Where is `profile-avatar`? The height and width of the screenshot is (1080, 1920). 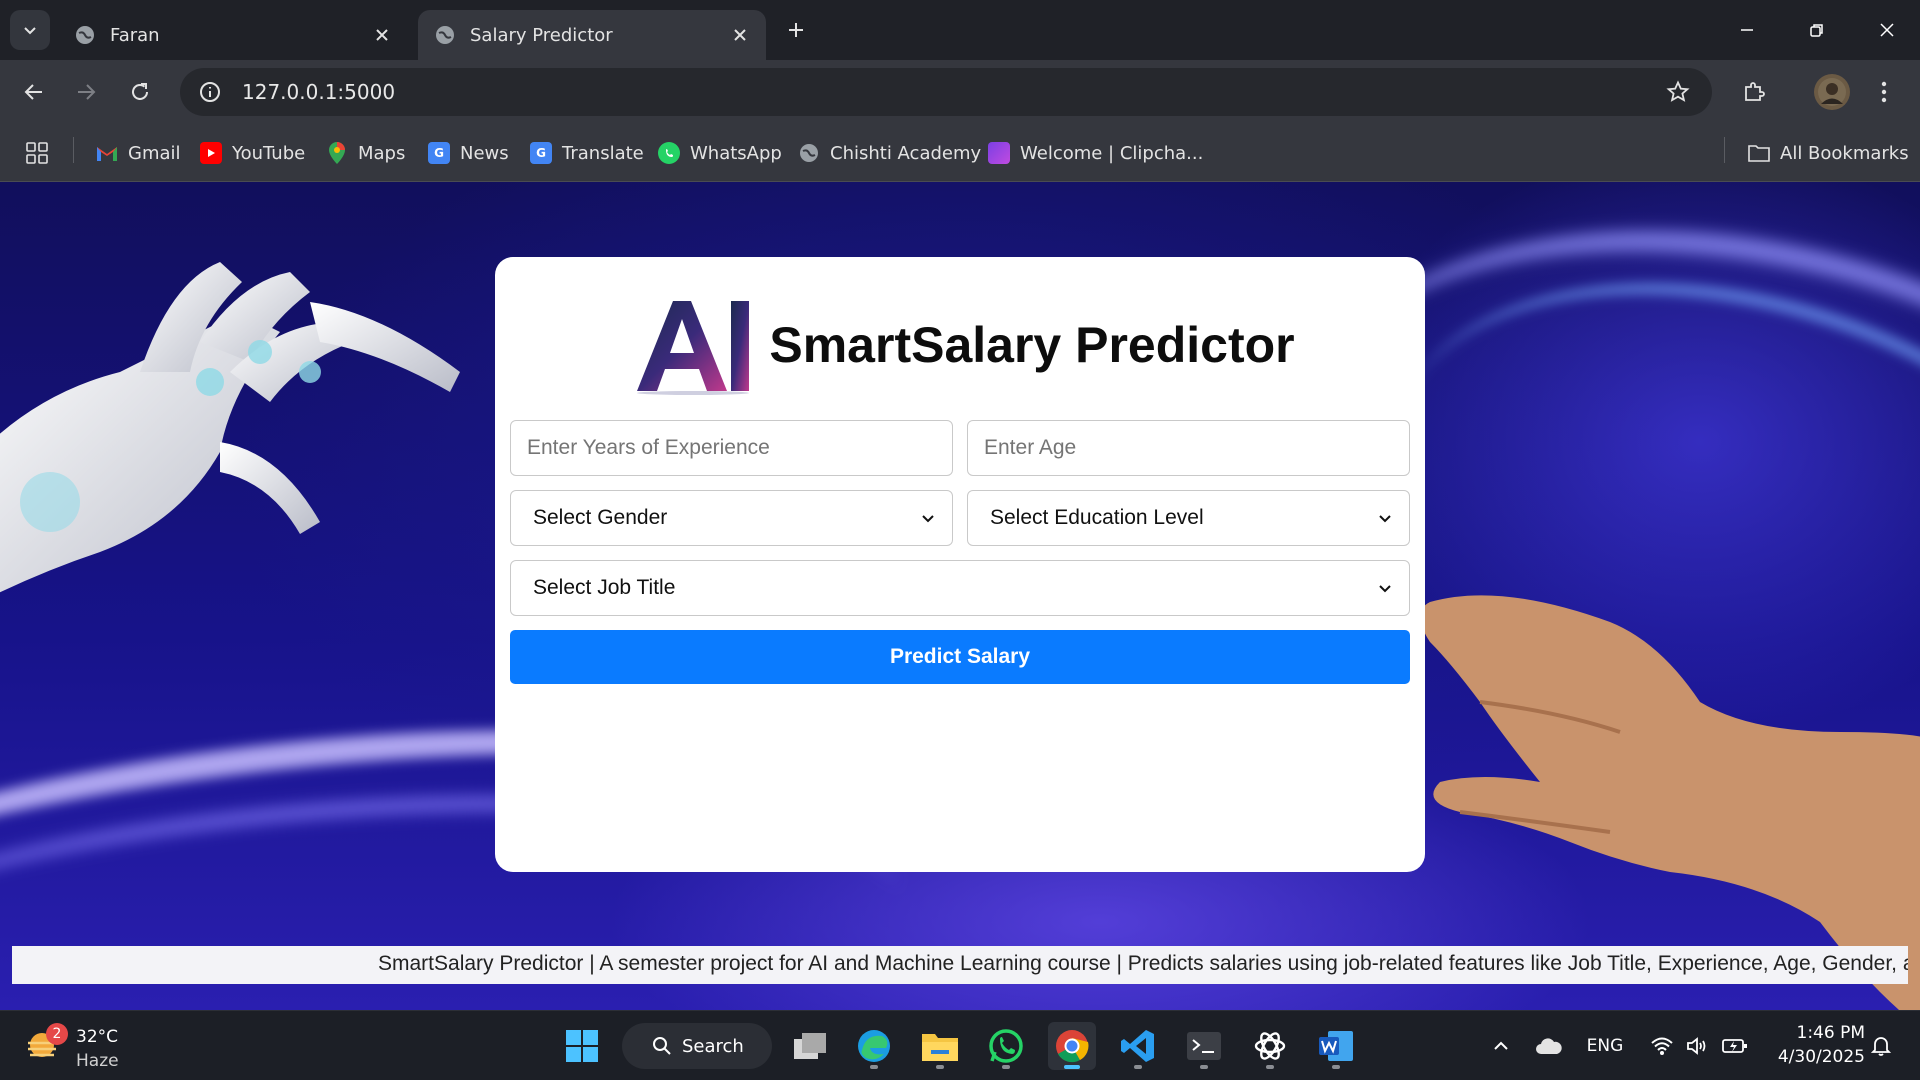 profile-avatar is located at coordinates (1832, 92).